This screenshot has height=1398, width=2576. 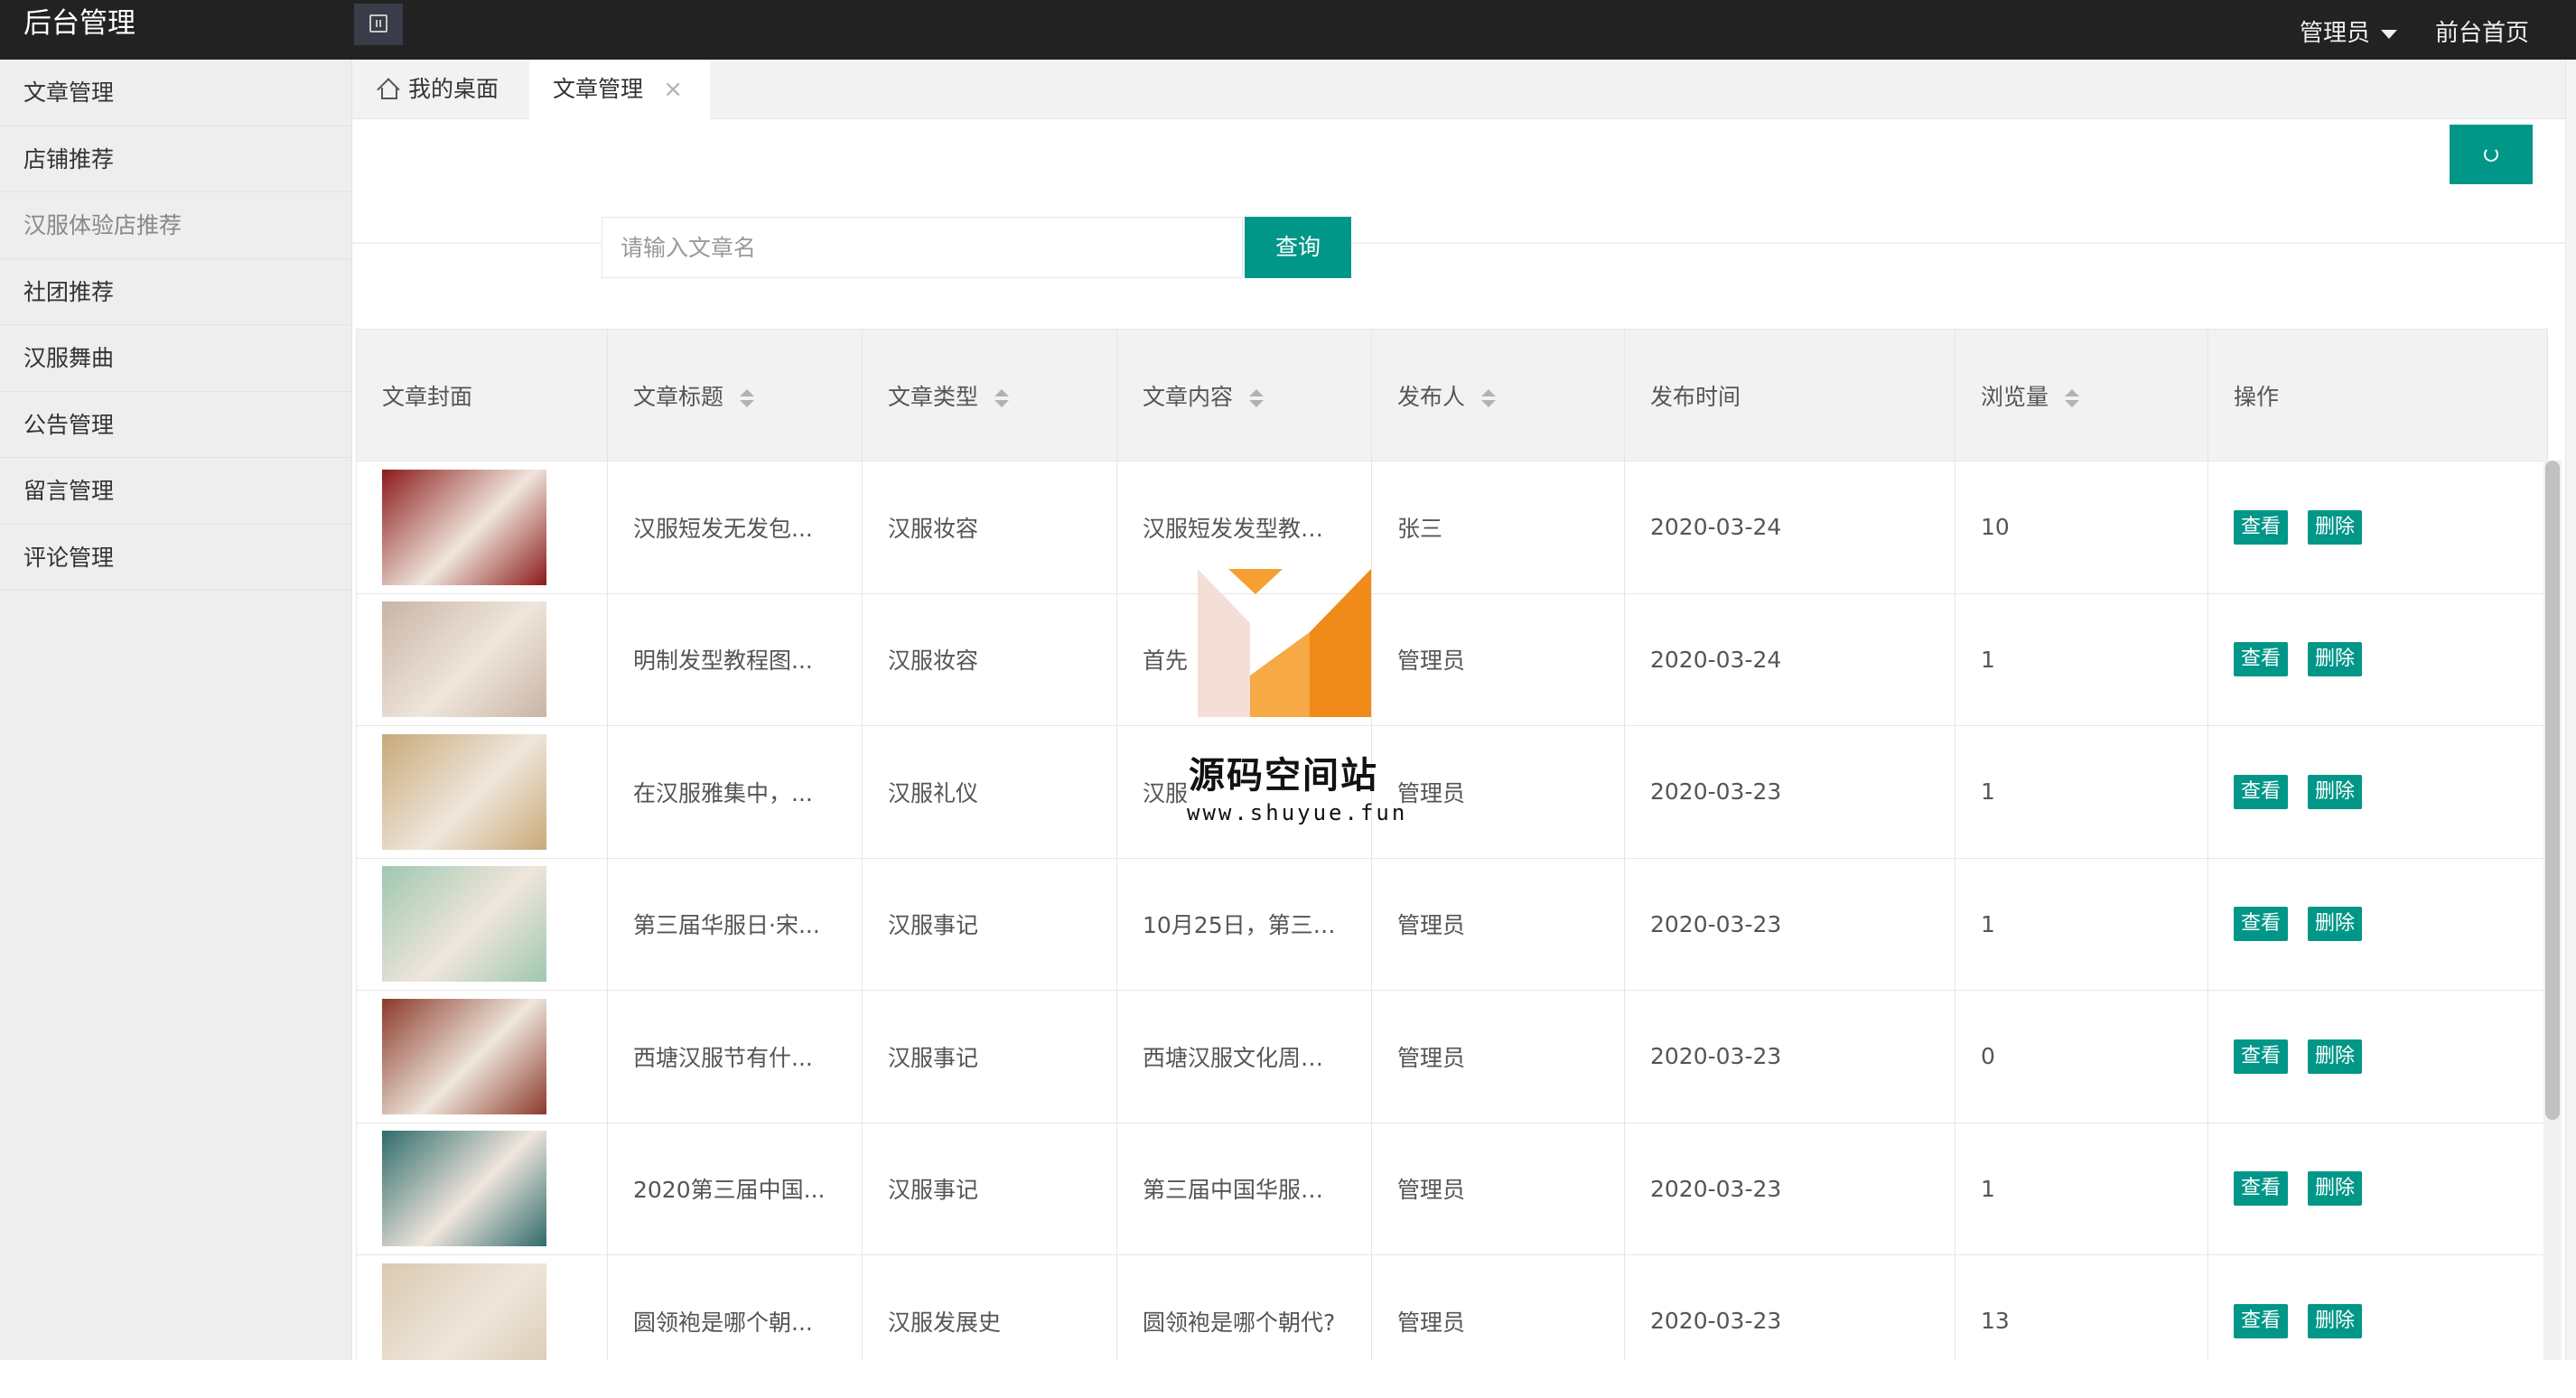 What do you see at coordinates (1452, 659) in the screenshot?
I see `table-row: 明制发型教程图... 汉服妆容 首先 管理员 2020-03-24 1 查看 删除` at bounding box center [1452, 659].